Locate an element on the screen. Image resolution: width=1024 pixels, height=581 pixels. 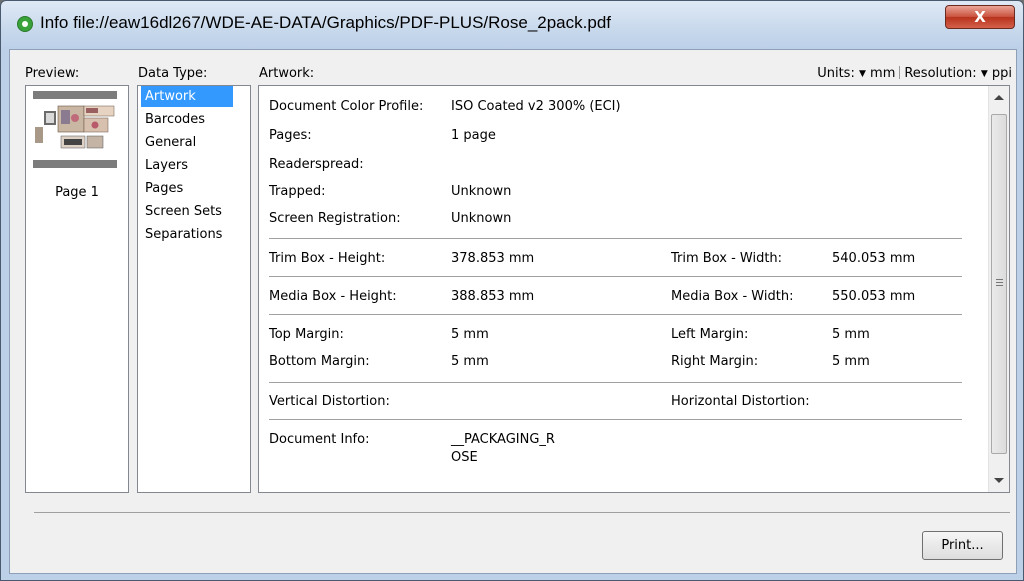
preview-bottom-bar is located at coordinates (75, 164).